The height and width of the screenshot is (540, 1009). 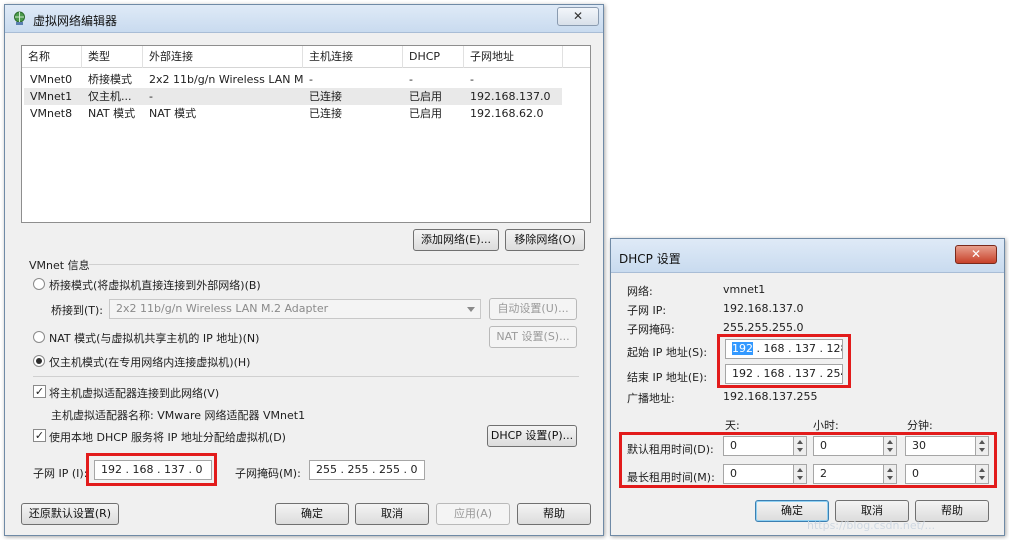 What do you see at coordinates (19, 18) in the screenshot?
I see `app-globe-icon` at bounding box center [19, 18].